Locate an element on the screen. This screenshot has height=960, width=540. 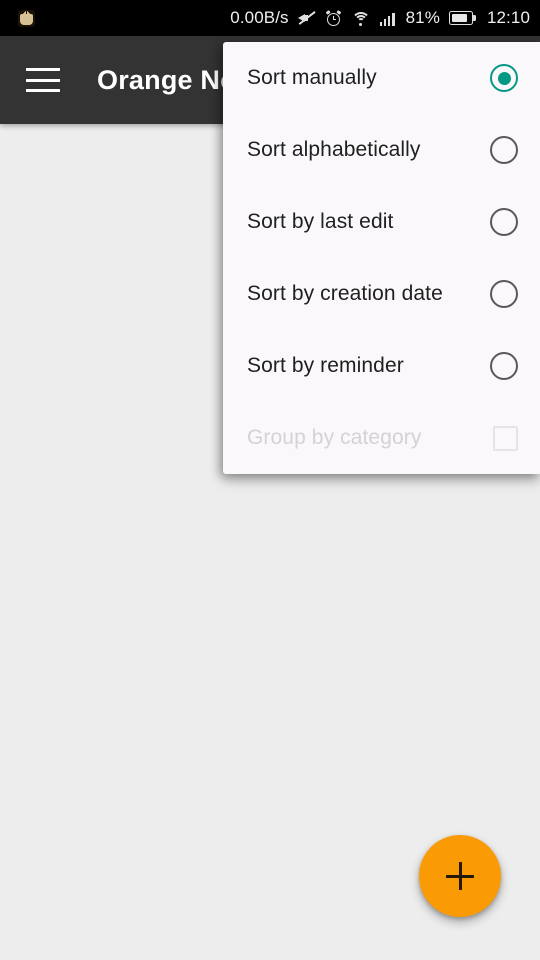
status-bar-left is located at coordinates (22, 18).